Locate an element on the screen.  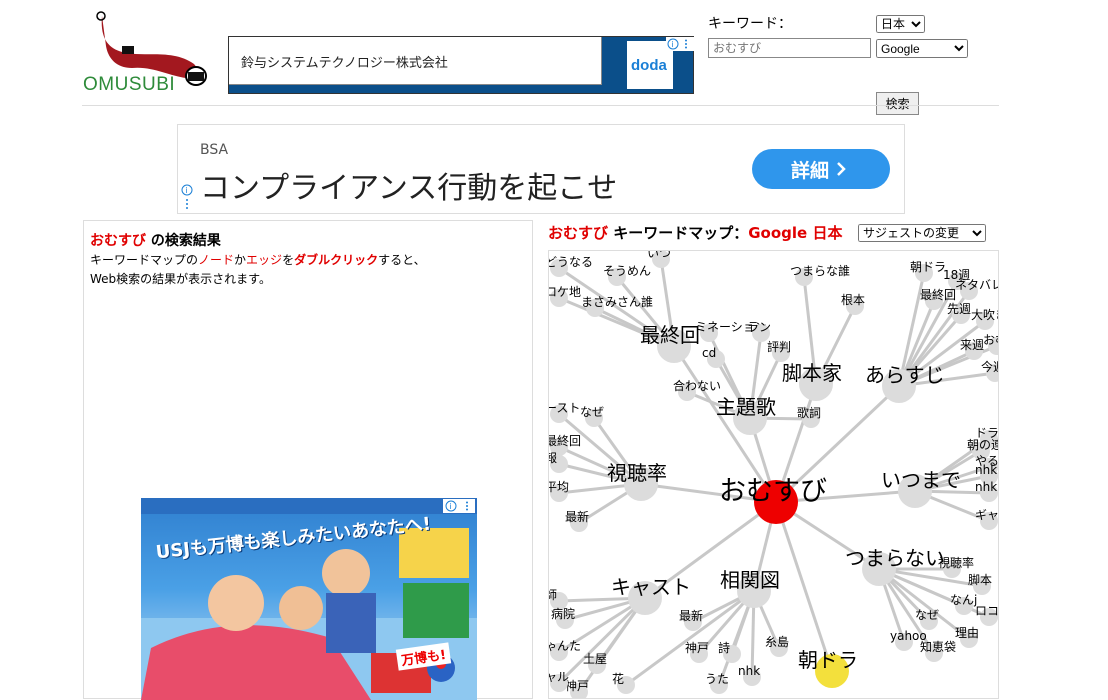
top-ad-panel: 鈴与システムテクノロジー株式会社 is located at coordinates (415, 61).